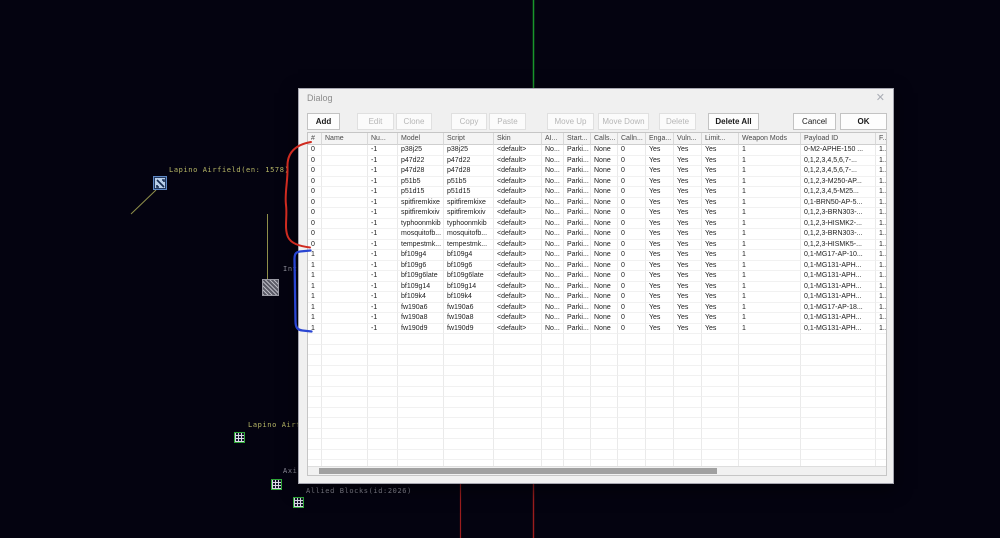 This screenshot has width=1000, height=538. Describe the element at coordinates (623, 121) in the screenshot. I see `move-down-button: Move Down` at that location.